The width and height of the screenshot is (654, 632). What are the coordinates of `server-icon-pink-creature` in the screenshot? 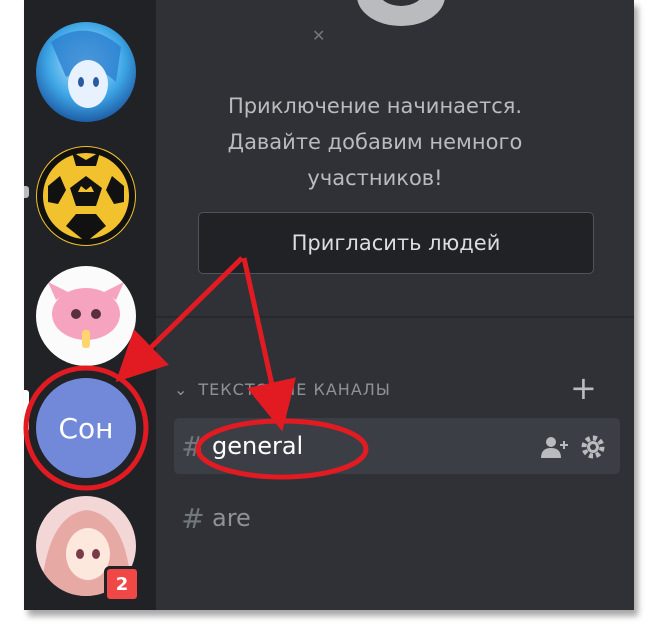 It's located at (86, 316).